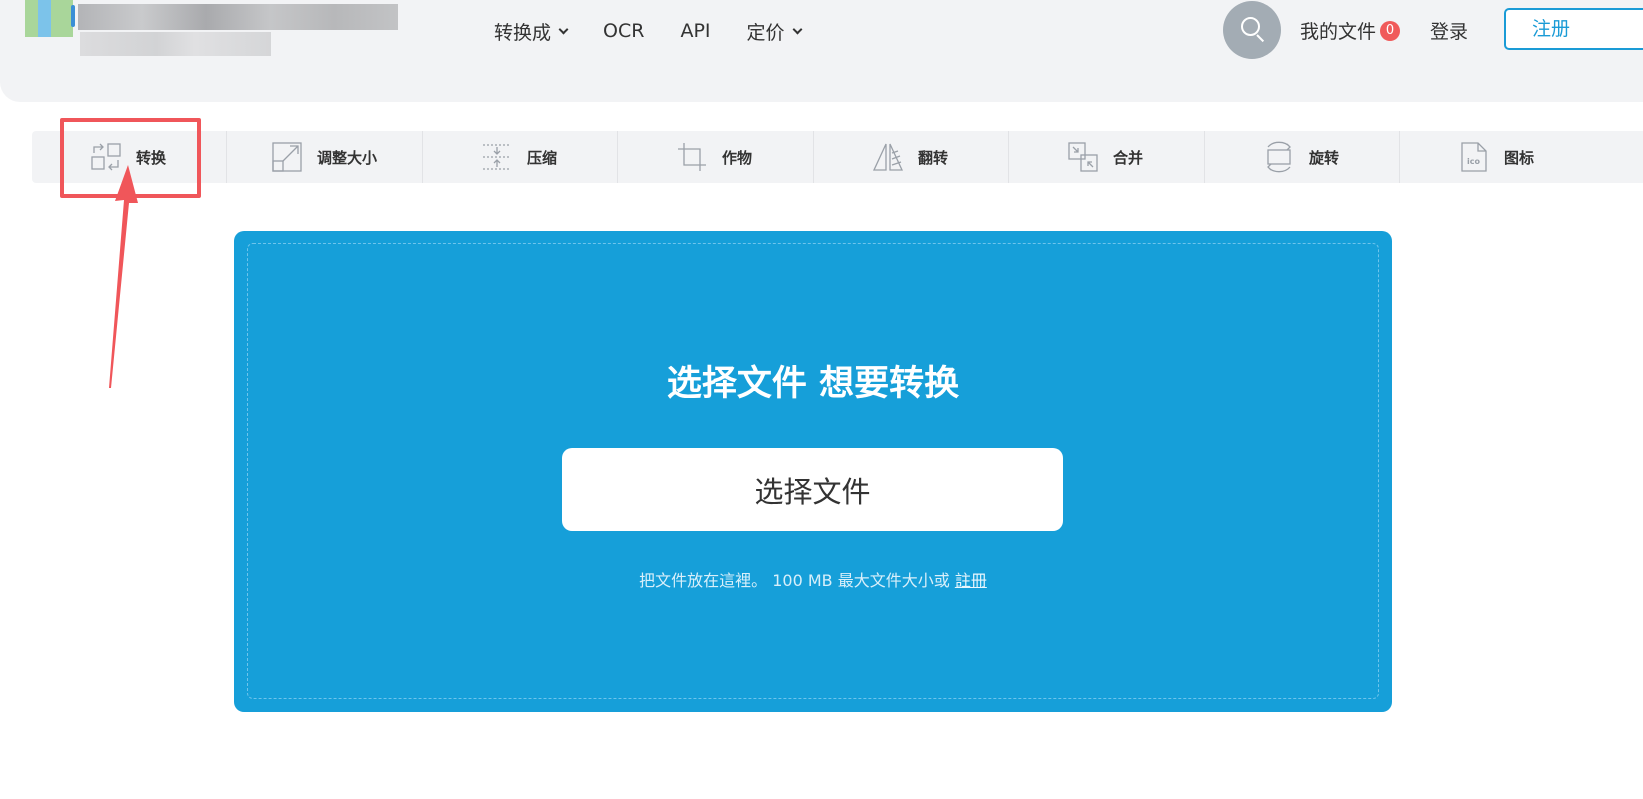  What do you see at coordinates (1573, 29) in the screenshot?
I see `signup-button: 注册` at bounding box center [1573, 29].